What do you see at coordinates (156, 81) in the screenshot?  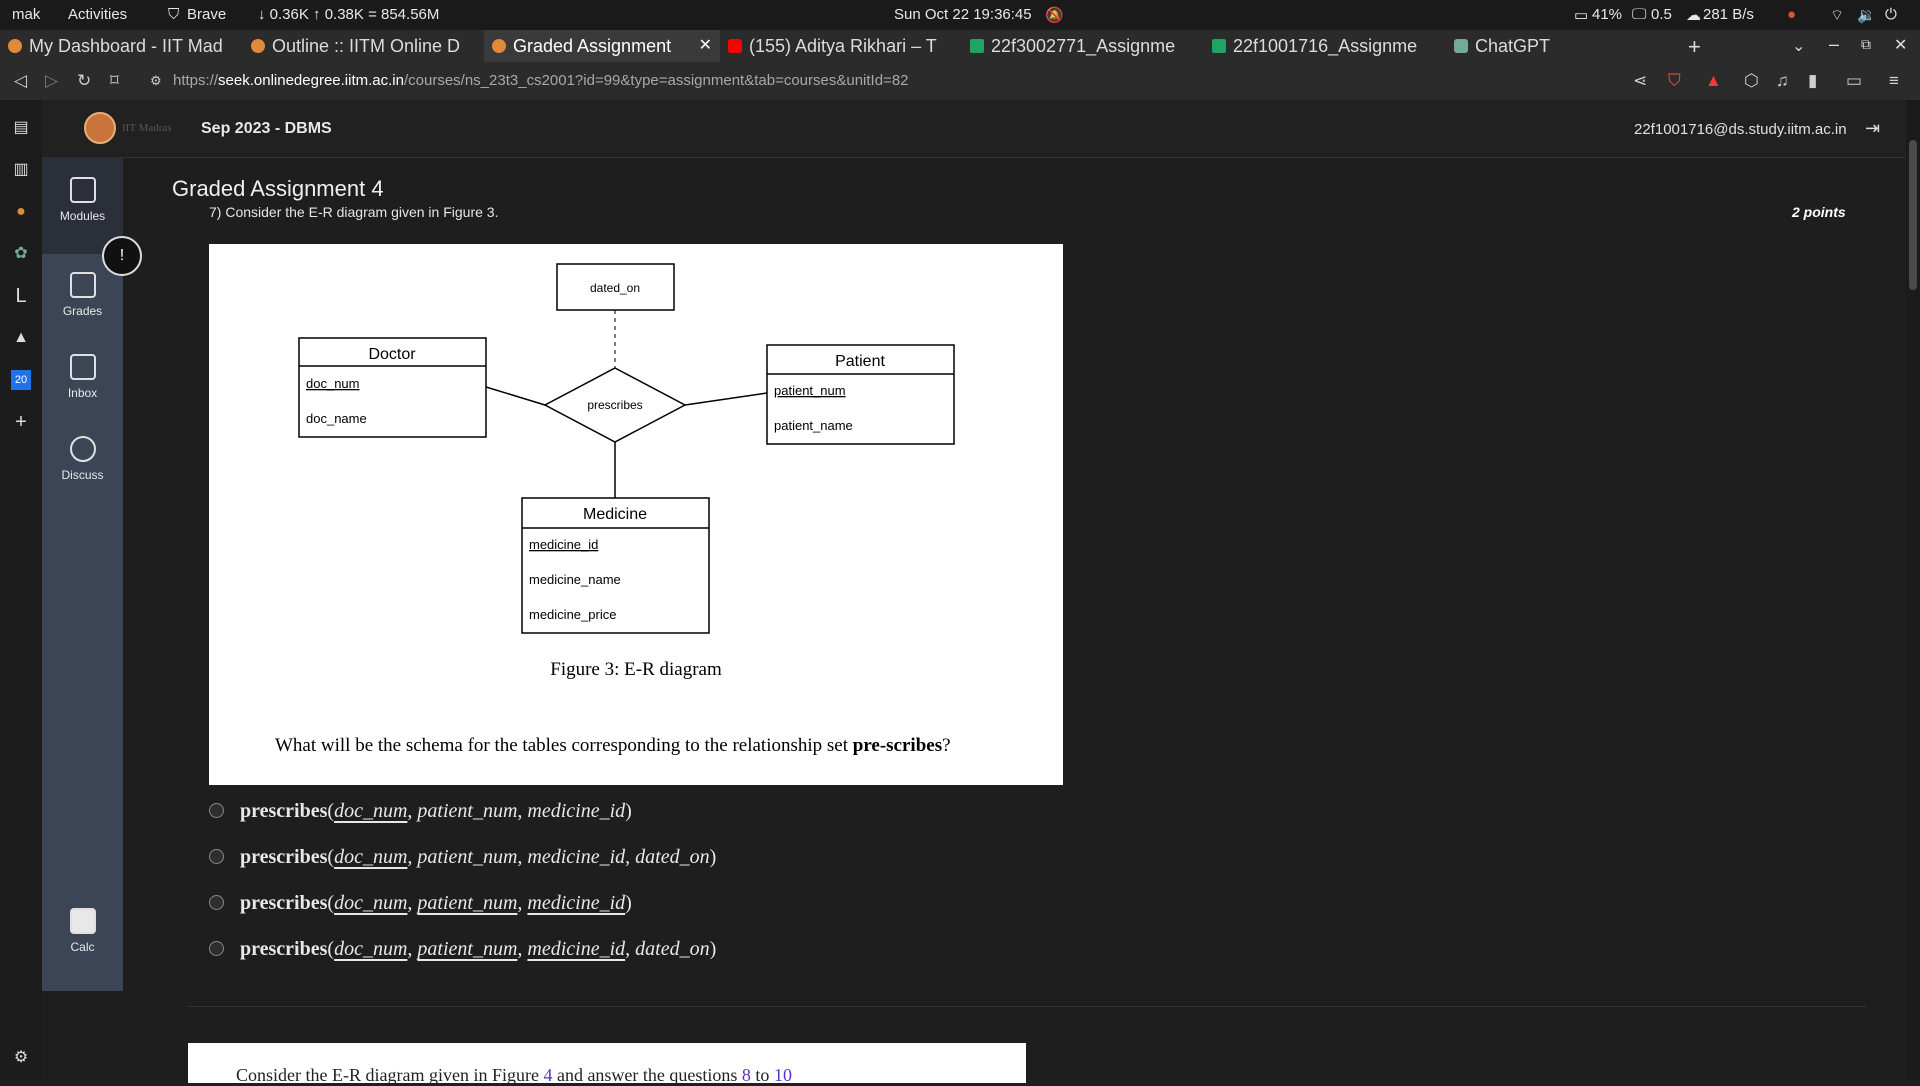 I see `site-info-icon: ⚙` at bounding box center [156, 81].